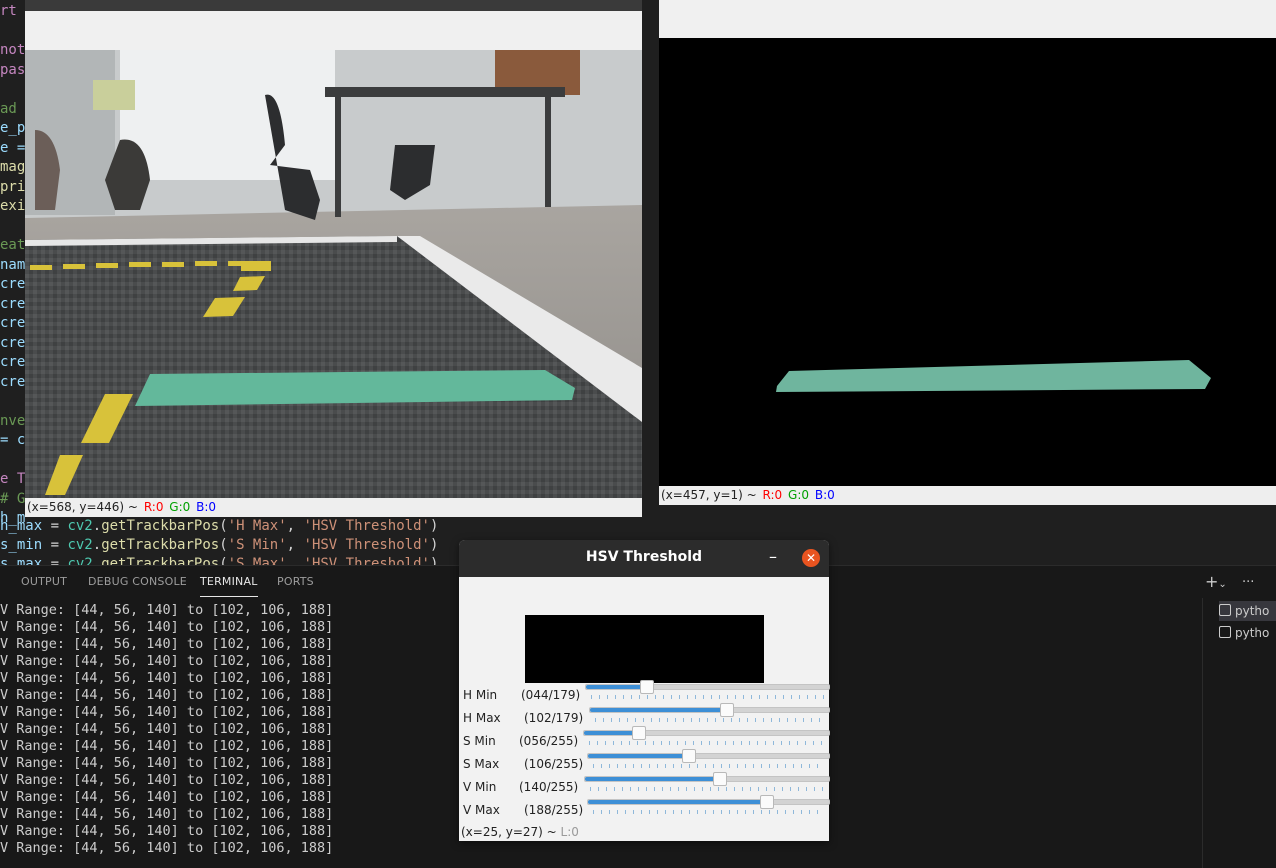  Describe the element at coordinates (13, 147) in the screenshot. I see `code-line: e =` at that location.